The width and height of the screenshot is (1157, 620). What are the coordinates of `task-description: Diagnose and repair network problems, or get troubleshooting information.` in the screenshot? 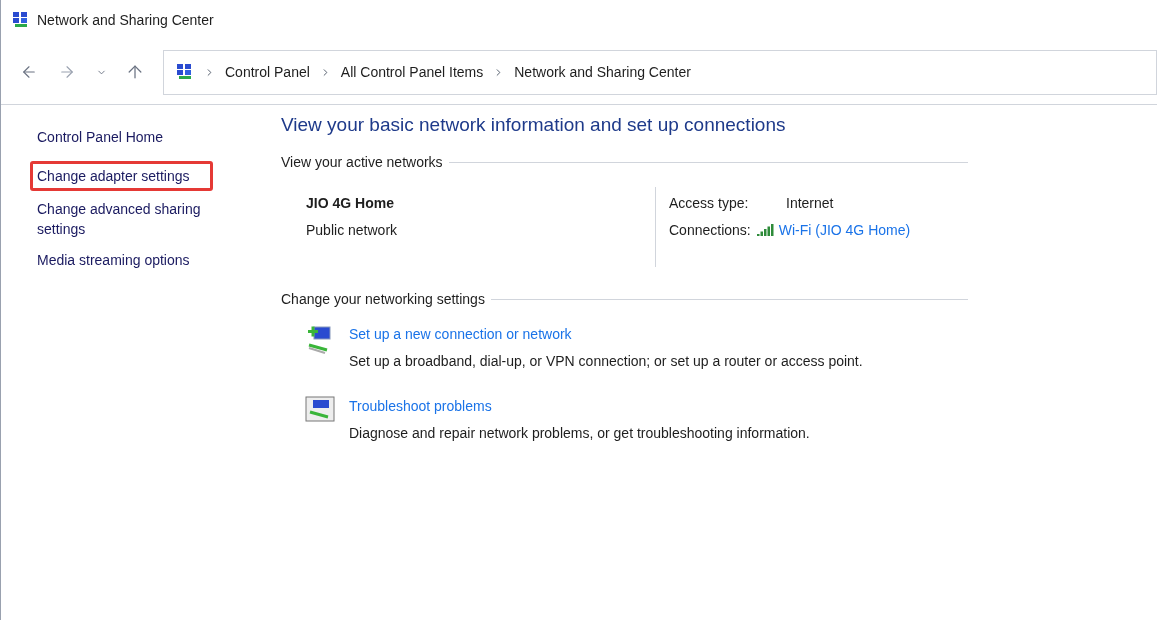 It's located at (579, 433).